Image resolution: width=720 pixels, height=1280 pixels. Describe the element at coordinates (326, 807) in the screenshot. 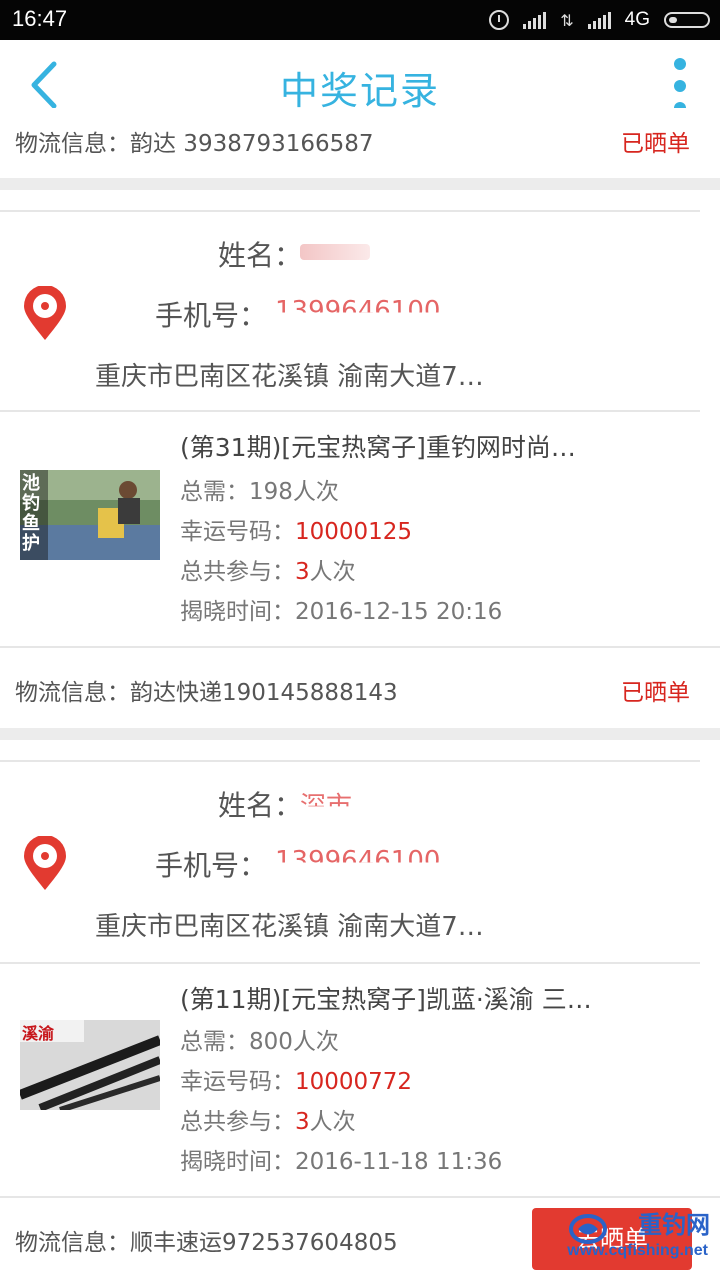

I see `name-value: 深市` at that location.